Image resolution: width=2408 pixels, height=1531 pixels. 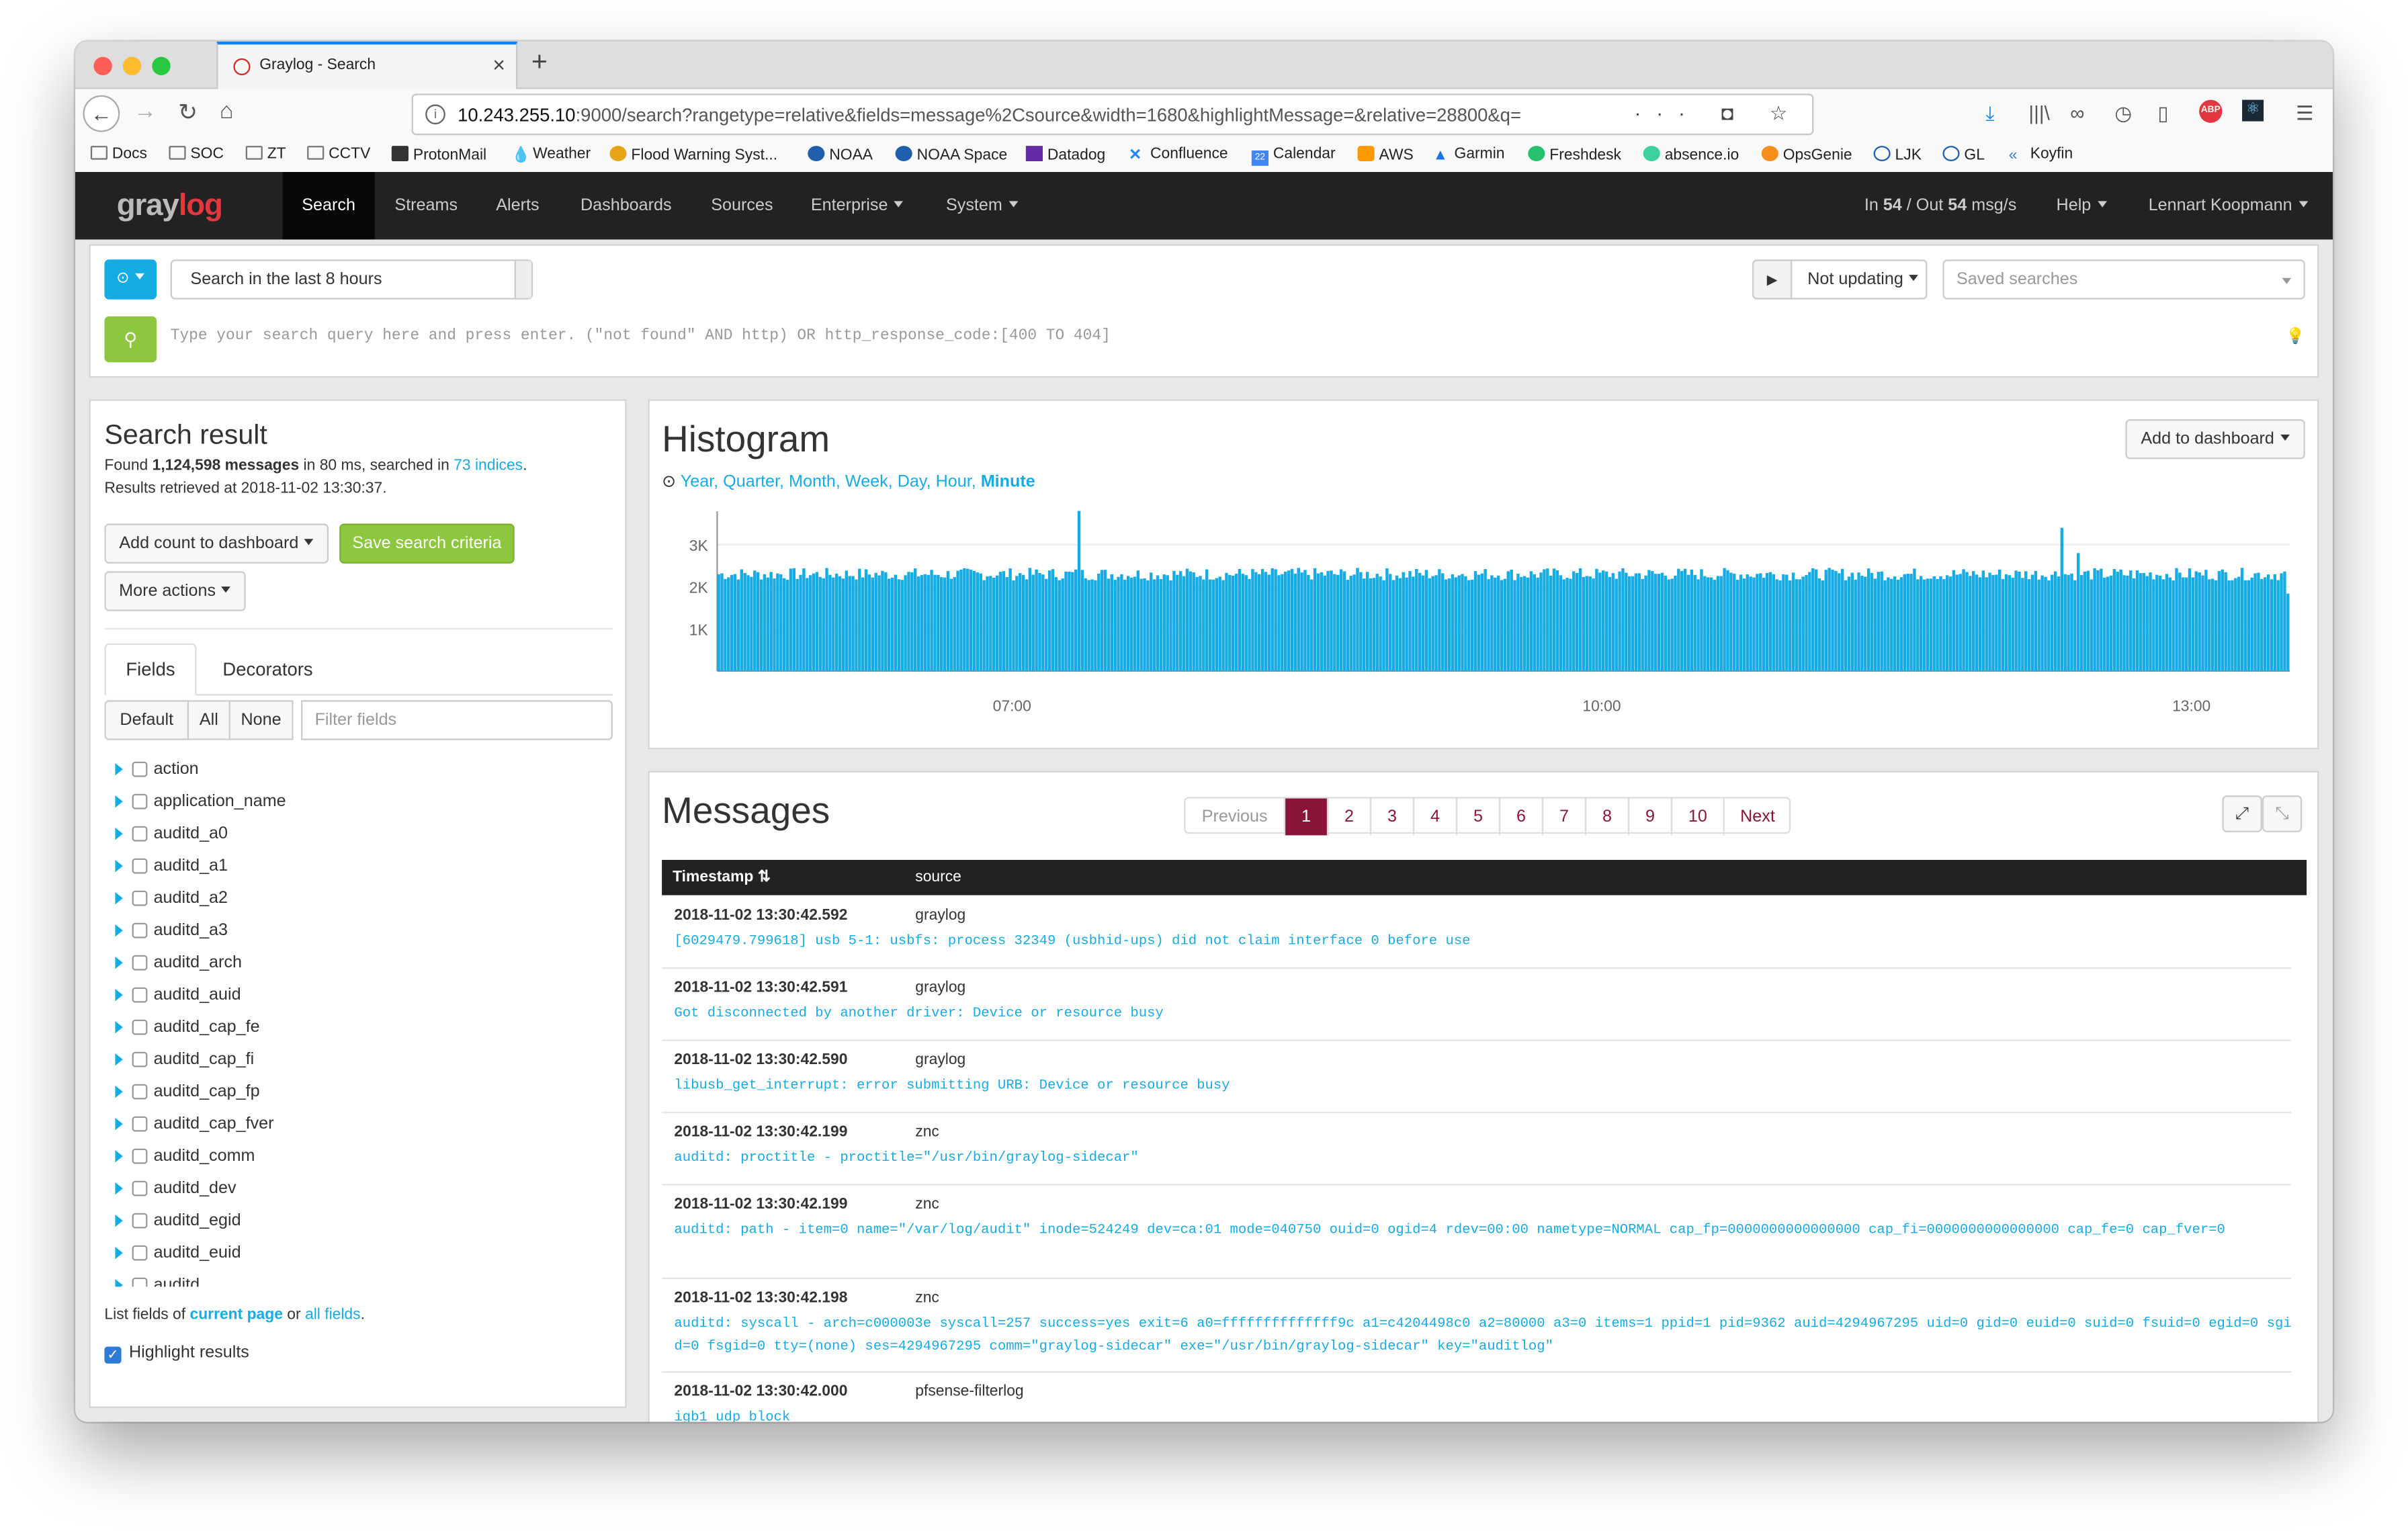 What do you see at coordinates (517, 206) in the screenshot?
I see `nav-alerts: Alerts` at bounding box center [517, 206].